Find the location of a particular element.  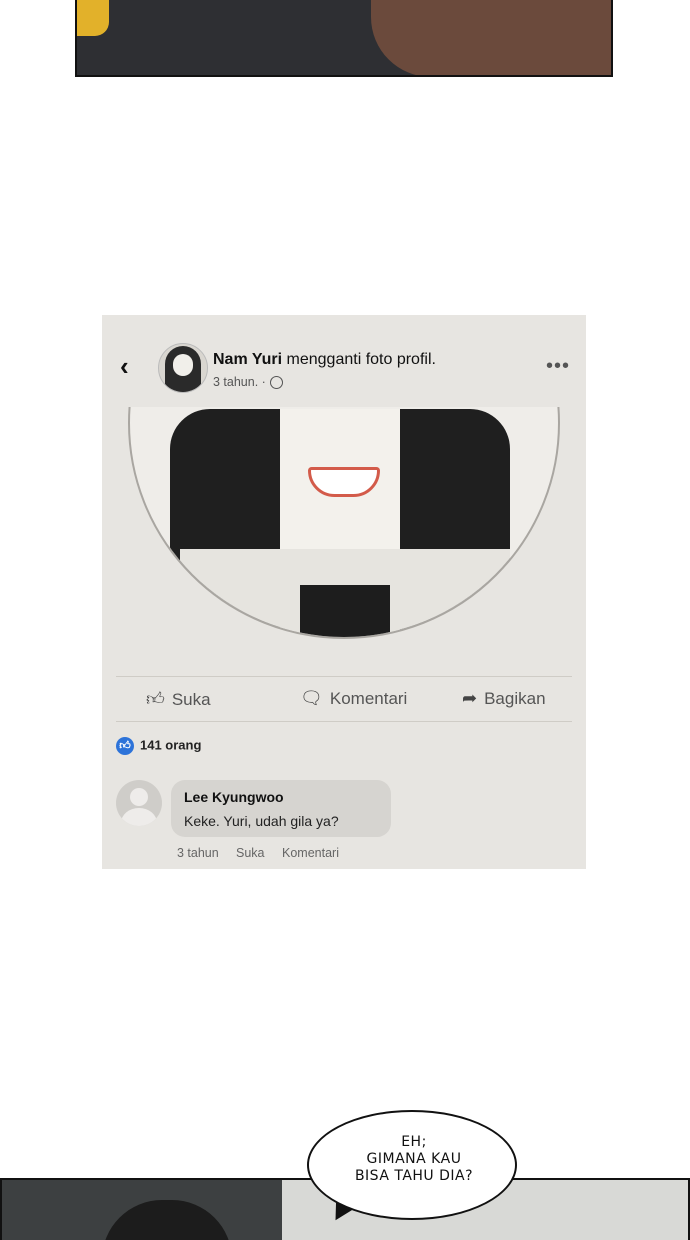

author-avatar is located at coordinates (183, 368).